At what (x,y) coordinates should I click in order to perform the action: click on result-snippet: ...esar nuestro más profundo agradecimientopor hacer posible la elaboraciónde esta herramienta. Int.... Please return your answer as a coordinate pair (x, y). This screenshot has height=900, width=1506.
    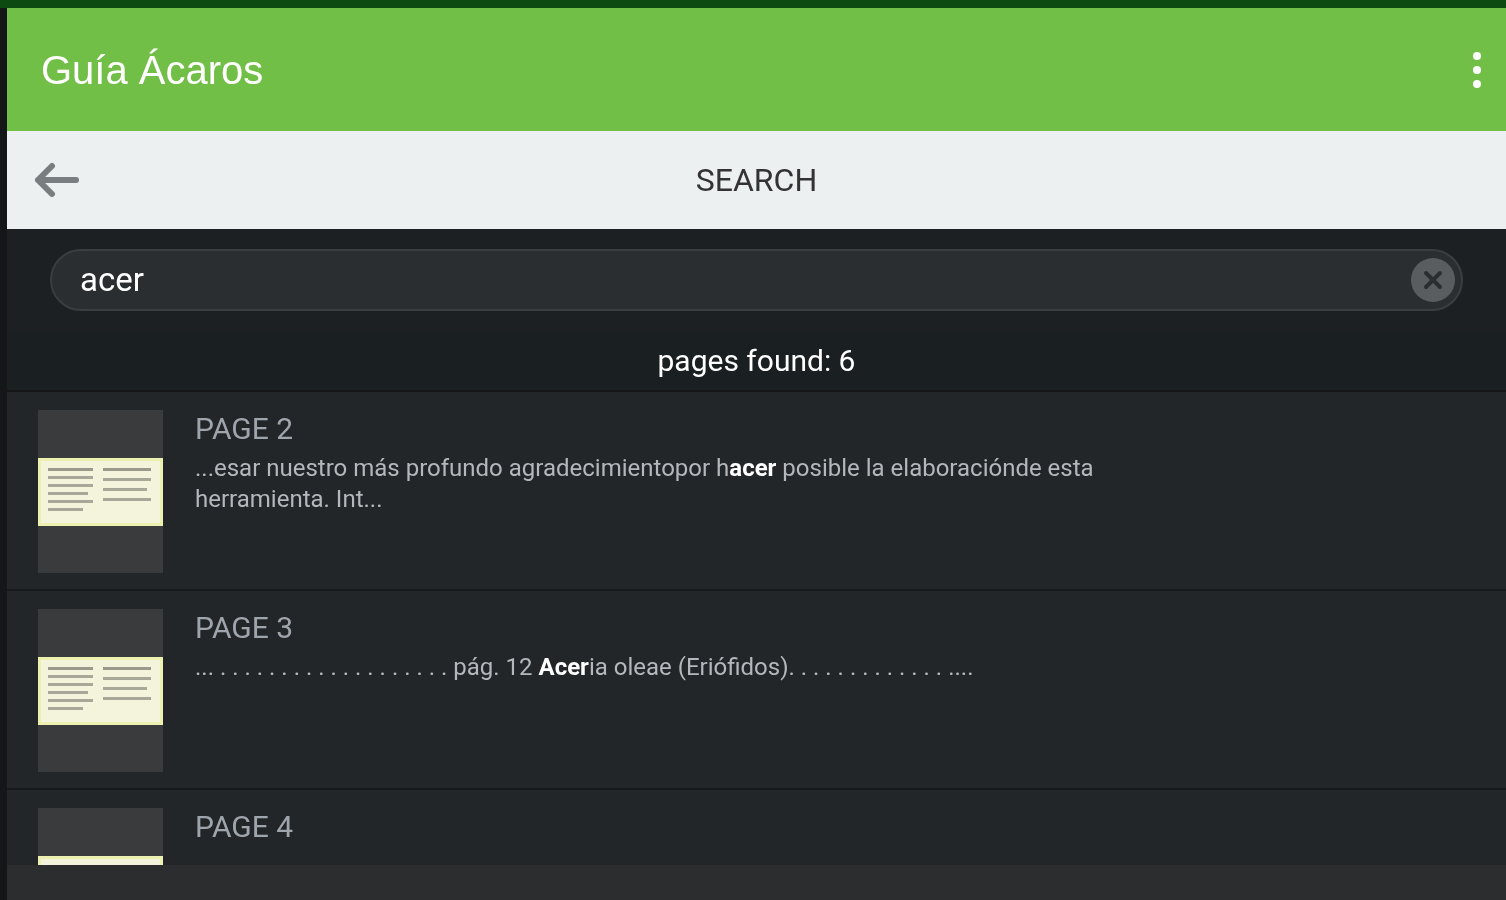
    Looking at the image, I should click on (645, 484).